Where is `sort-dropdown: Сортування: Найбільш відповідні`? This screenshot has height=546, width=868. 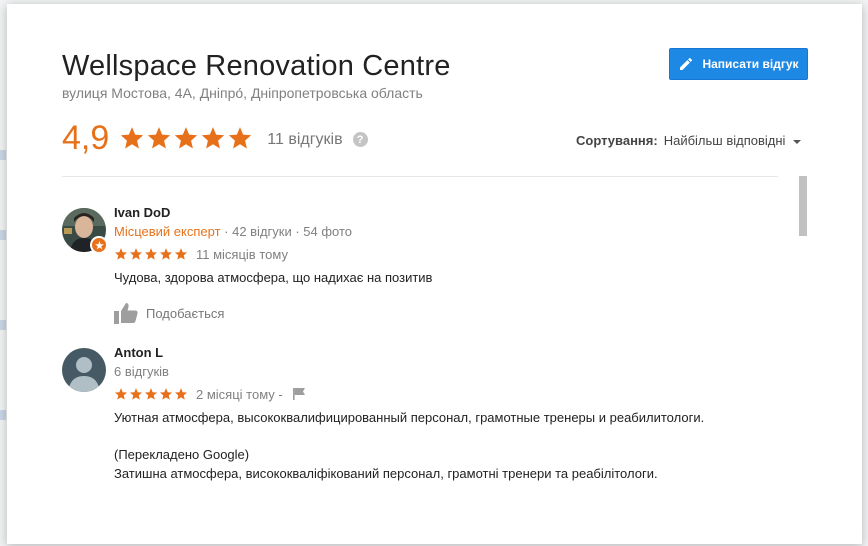 sort-dropdown: Сортування: Найбільш відповідні is located at coordinates (689, 140).